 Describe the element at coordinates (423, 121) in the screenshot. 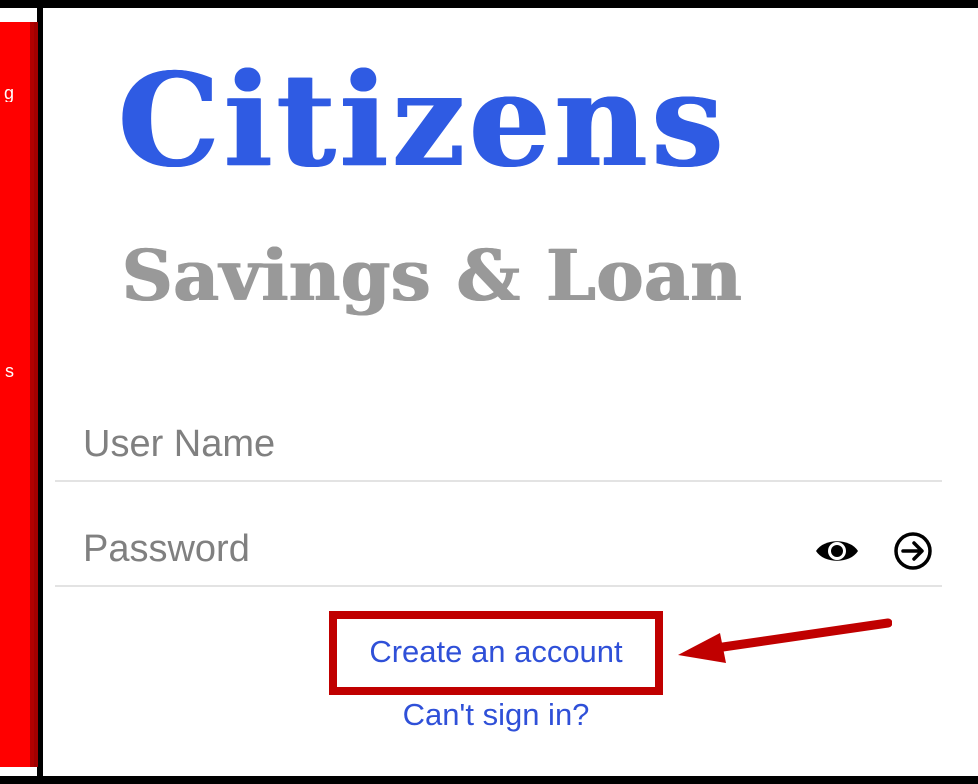

I see `logo-title: Citizens` at that location.